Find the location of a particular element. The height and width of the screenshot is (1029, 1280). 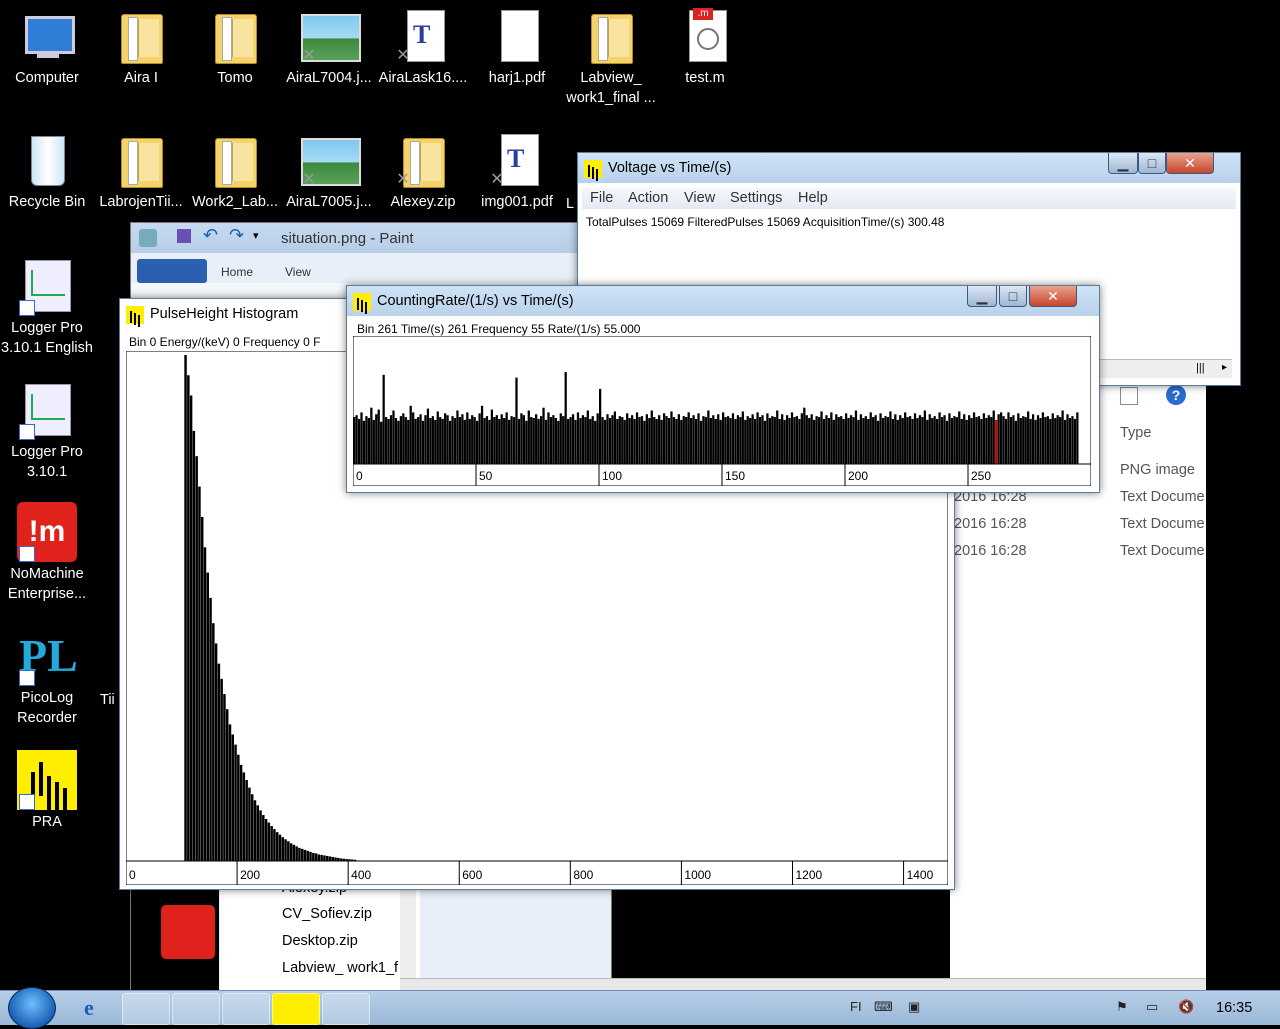

list-item: Desktop.zip is located at coordinates (320, 941).